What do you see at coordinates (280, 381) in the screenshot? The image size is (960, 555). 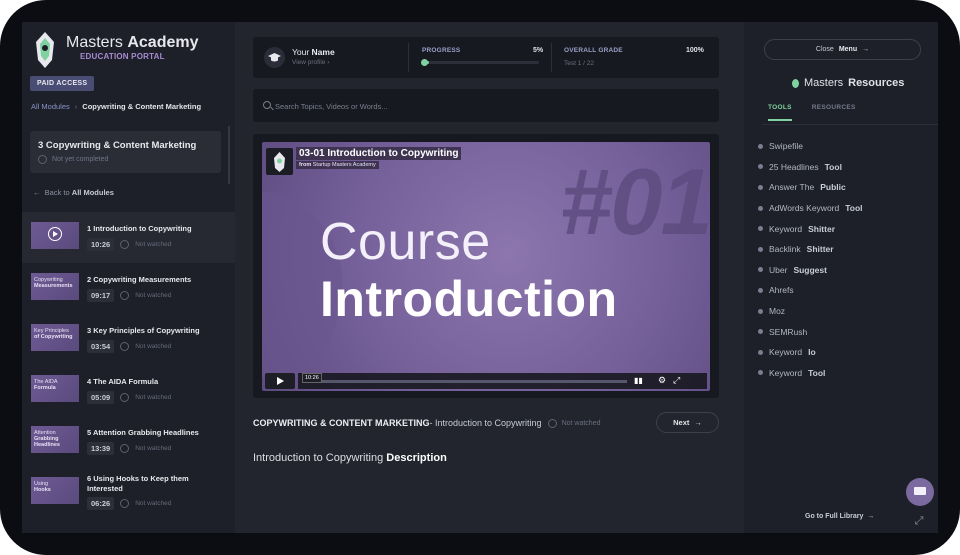 I see `play-button` at bounding box center [280, 381].